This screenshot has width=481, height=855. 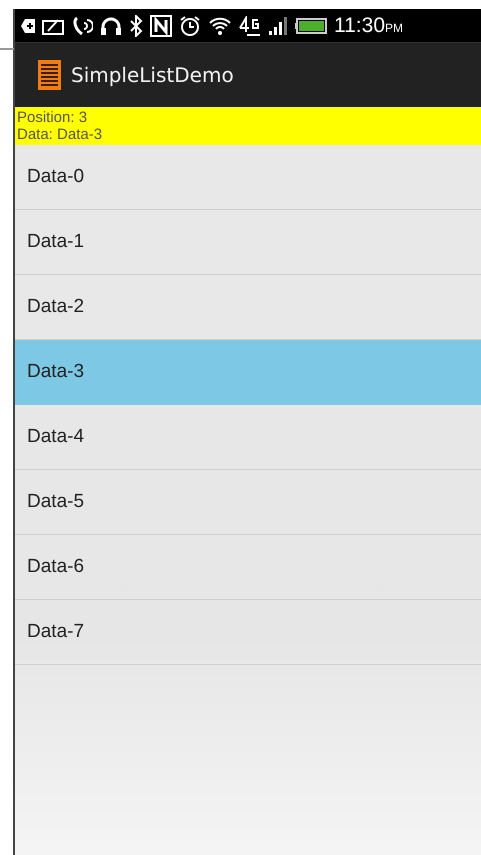 What do you see at coordinates (220, 26) in the screenshot?
I see `wifi-icon` at bounding box center [220, 26].